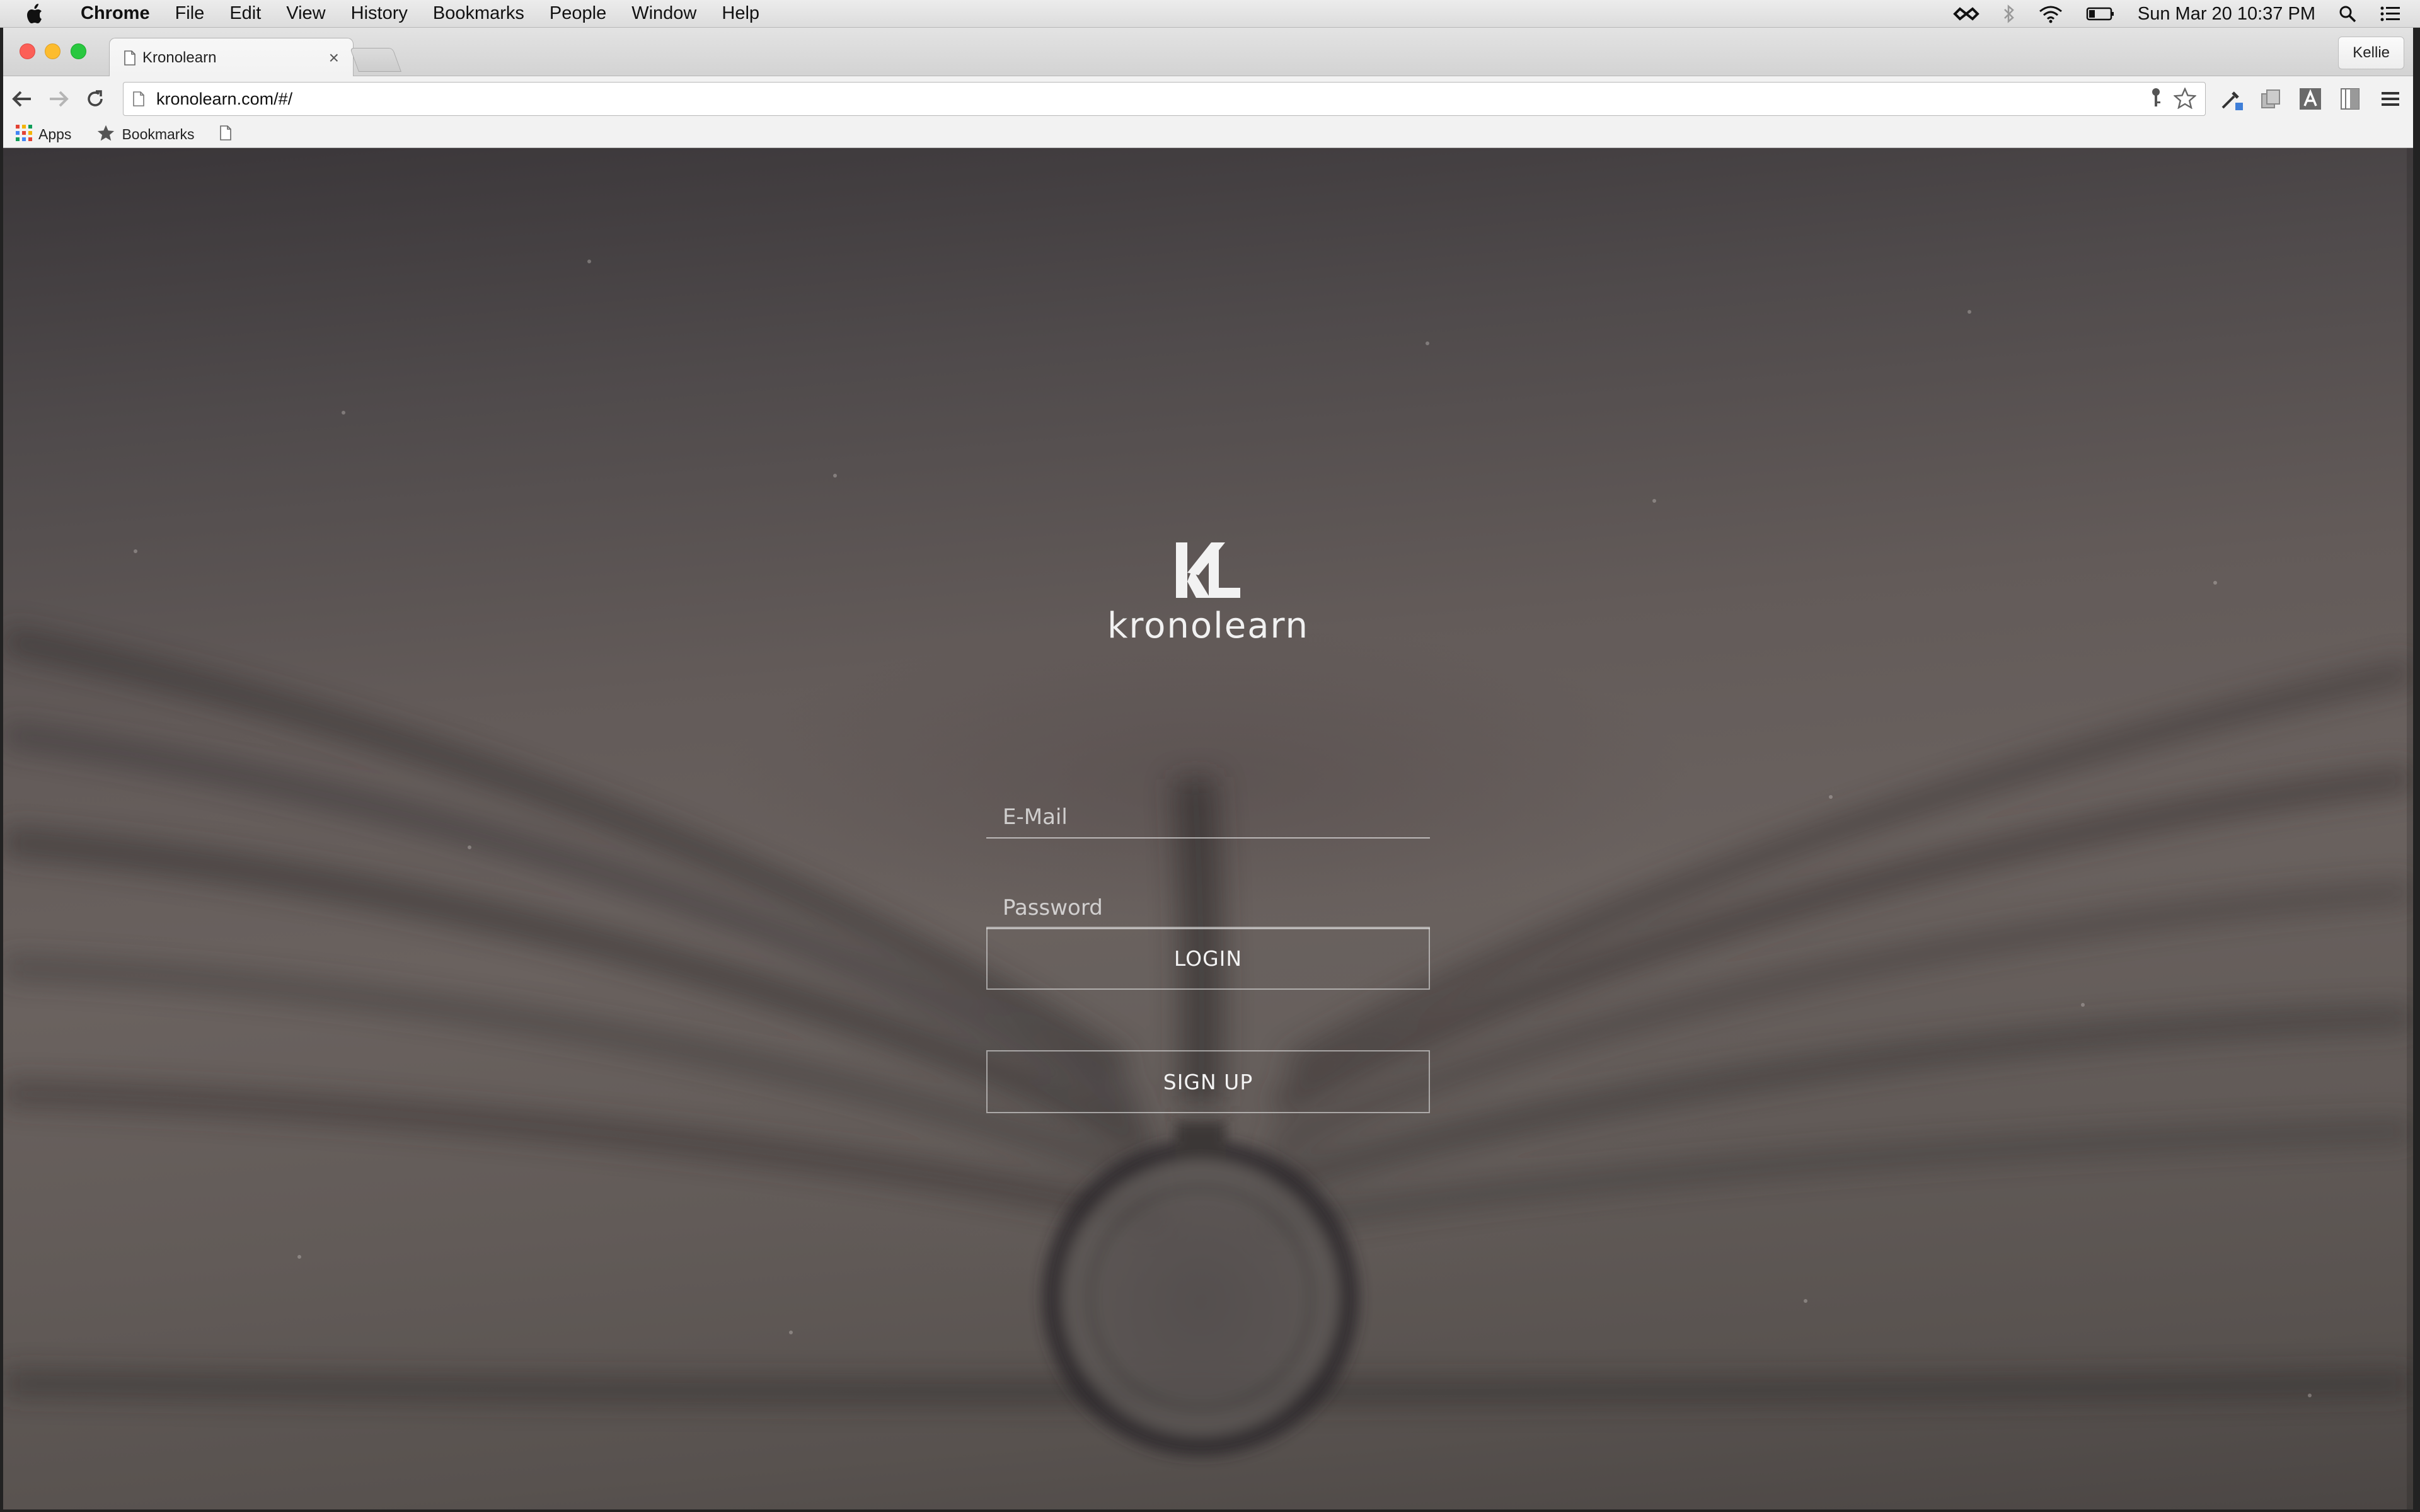 This screenshot has width=2420, height=1512. I want to click on notification-center-icon, so click(2390, 14).